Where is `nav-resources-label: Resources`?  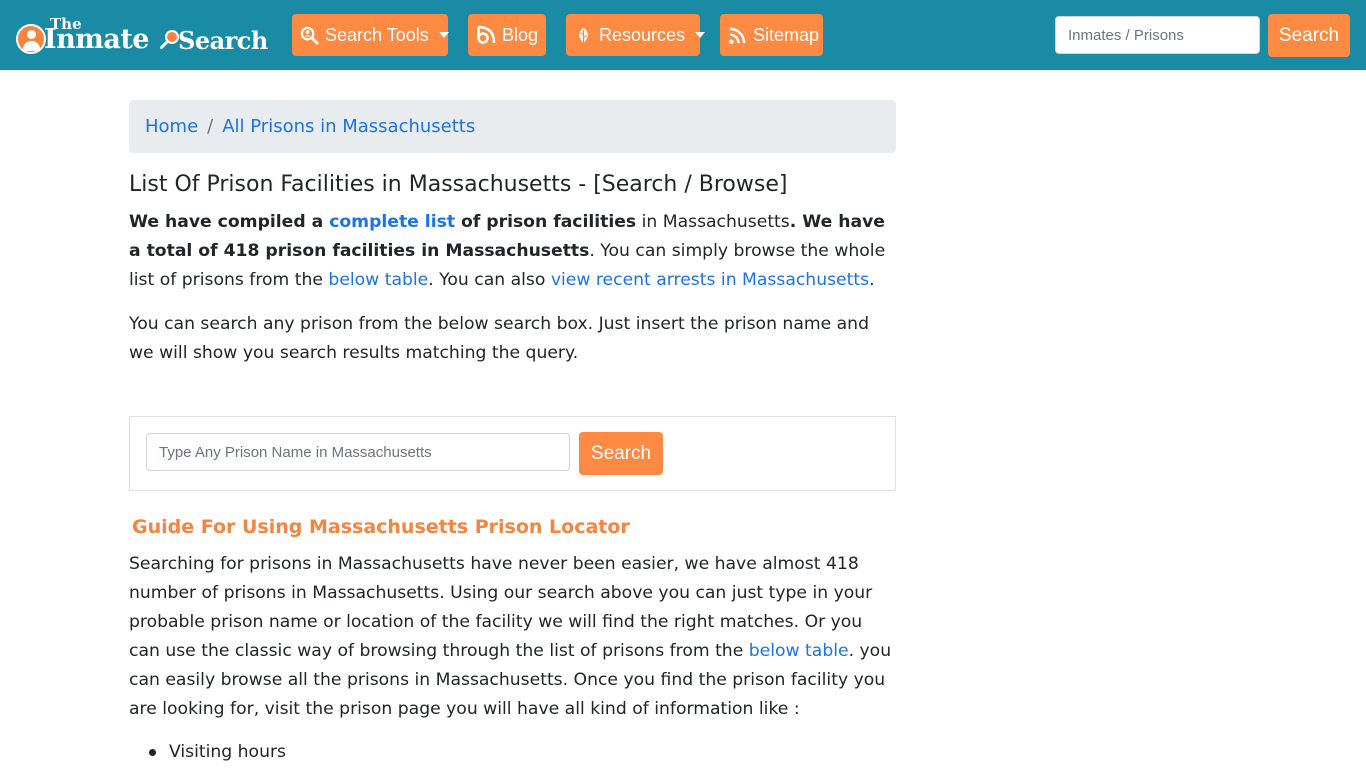 nav-resources-label: Resources is located at coordinates (642, 34).